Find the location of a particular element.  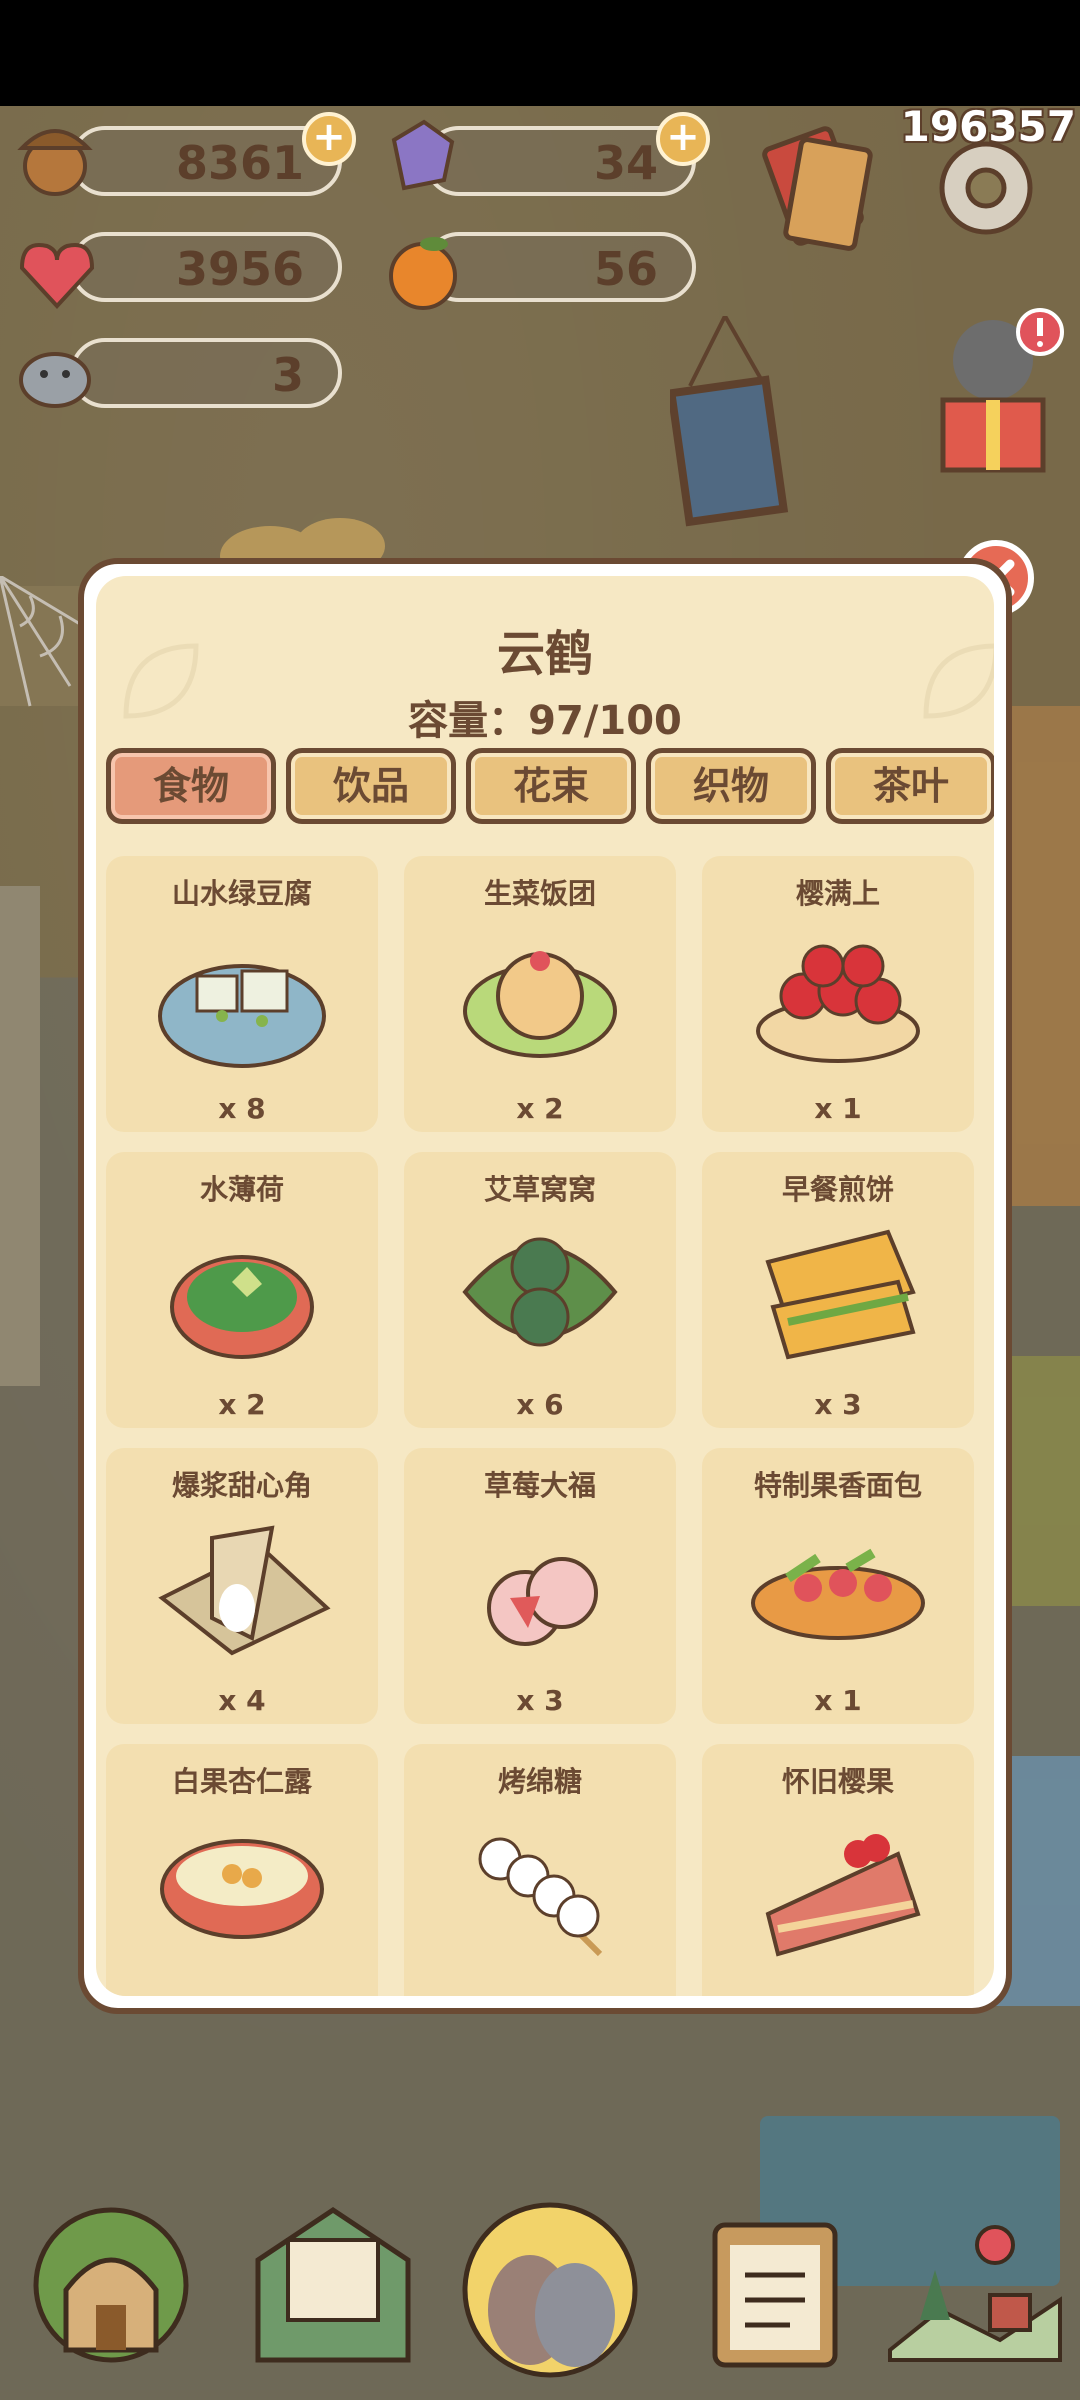

item-card: 山水绿豆腐 x 8 is located at coordinates (242, 994).